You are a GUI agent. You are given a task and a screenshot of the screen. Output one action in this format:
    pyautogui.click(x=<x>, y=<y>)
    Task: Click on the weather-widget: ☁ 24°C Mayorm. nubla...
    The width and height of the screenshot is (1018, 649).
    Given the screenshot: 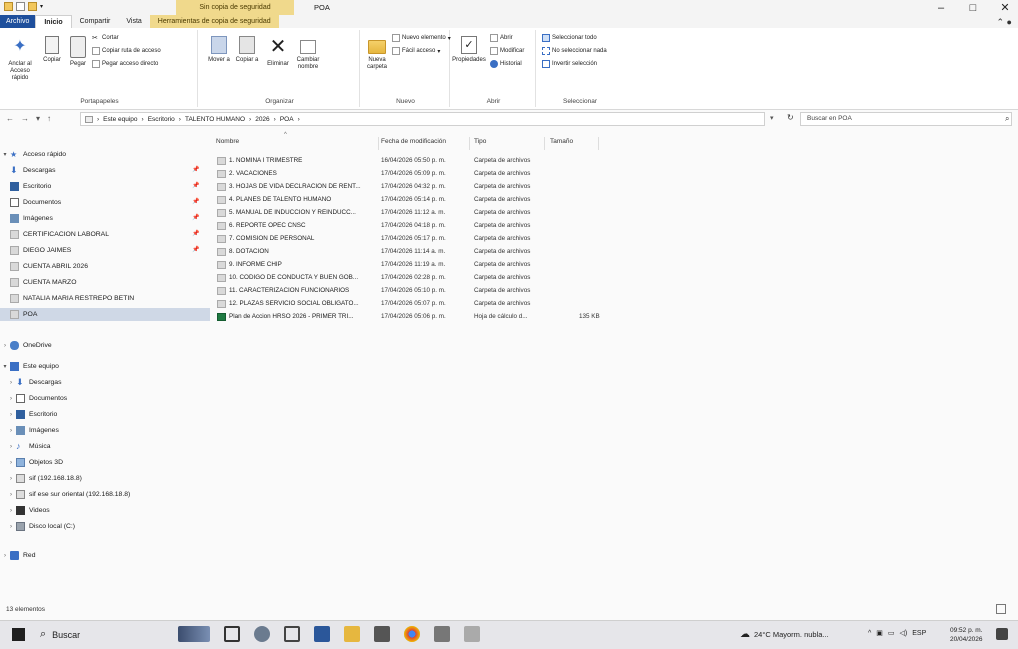 What is the action you would take?
    pyautogui.click(x=784, y=634)
    